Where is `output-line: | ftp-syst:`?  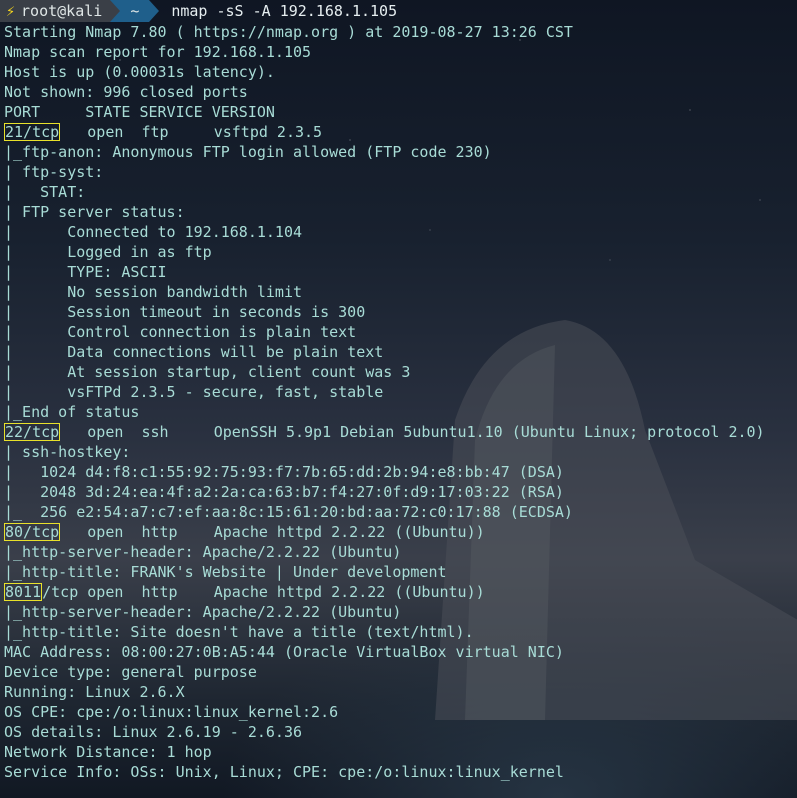 output-line: | ftp-syst: is located at coordinates (54, 172).